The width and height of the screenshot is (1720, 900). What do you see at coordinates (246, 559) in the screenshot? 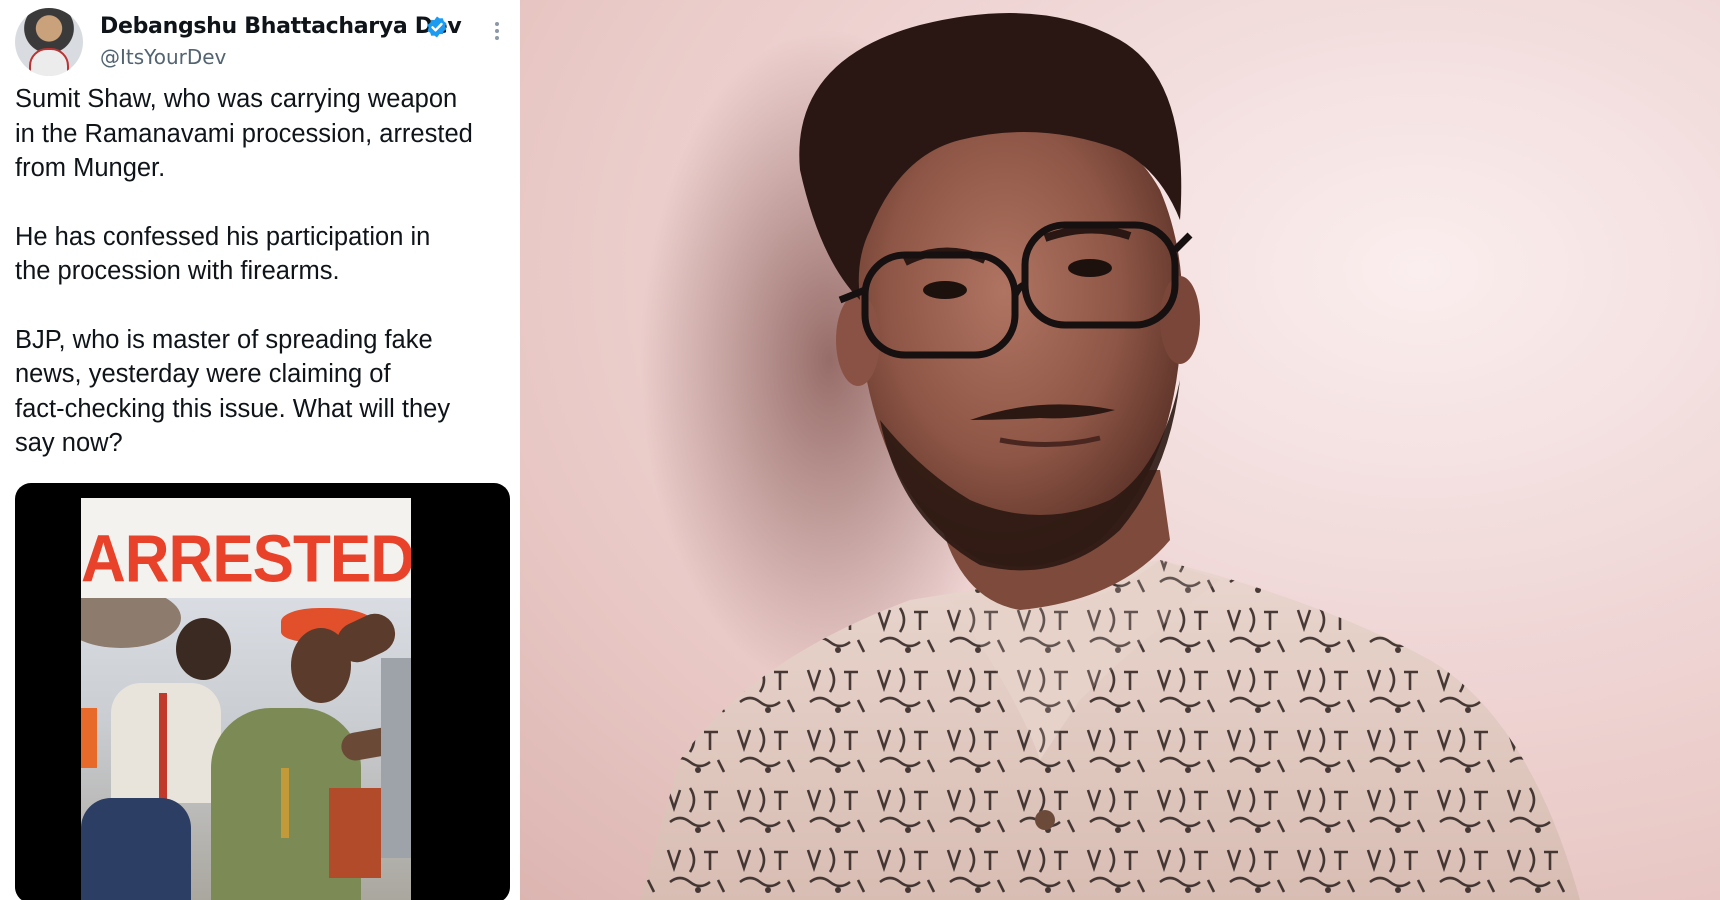
I see `poster-title: ARRESTED` at bounding box center [246, 559].